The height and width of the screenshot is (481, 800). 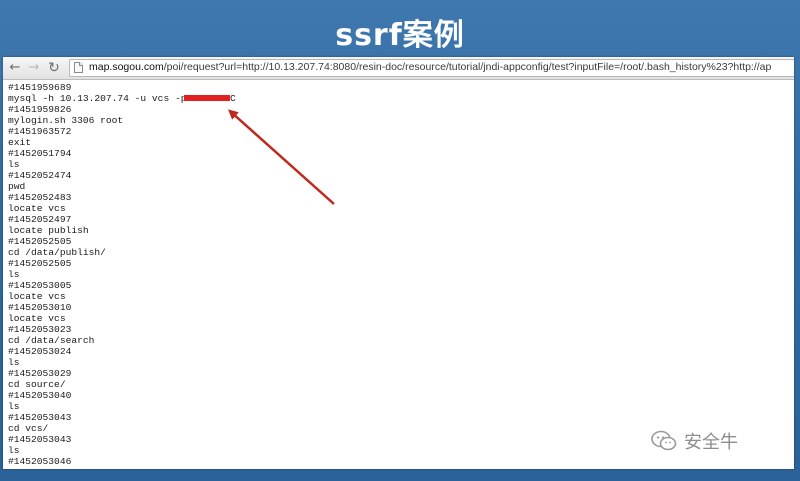 What do you see at coordinates (664, 440) in the screenshot?
I see `wechat-icon` at bounding box center [664, 440].